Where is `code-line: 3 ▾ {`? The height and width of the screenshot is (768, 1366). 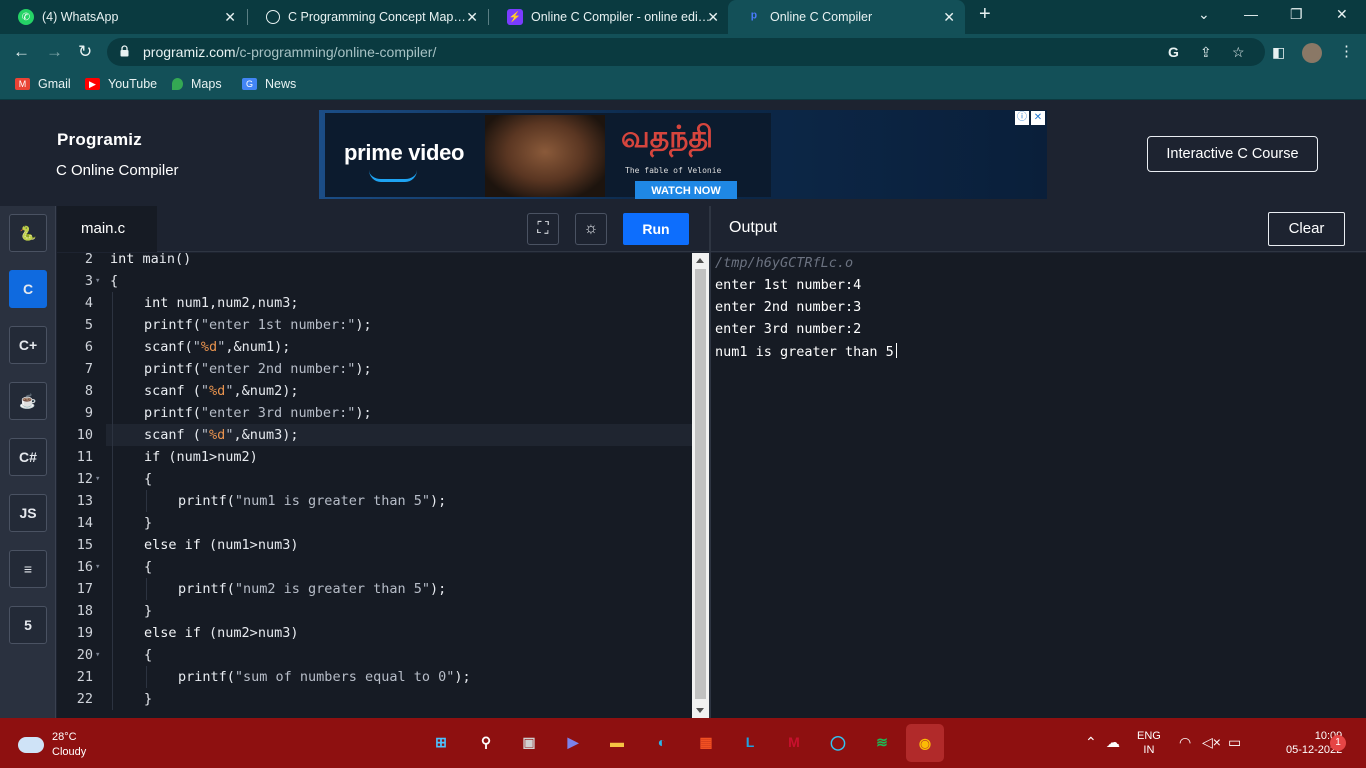
code-line: 3 ▾ { is located at coordinates (374, 281).